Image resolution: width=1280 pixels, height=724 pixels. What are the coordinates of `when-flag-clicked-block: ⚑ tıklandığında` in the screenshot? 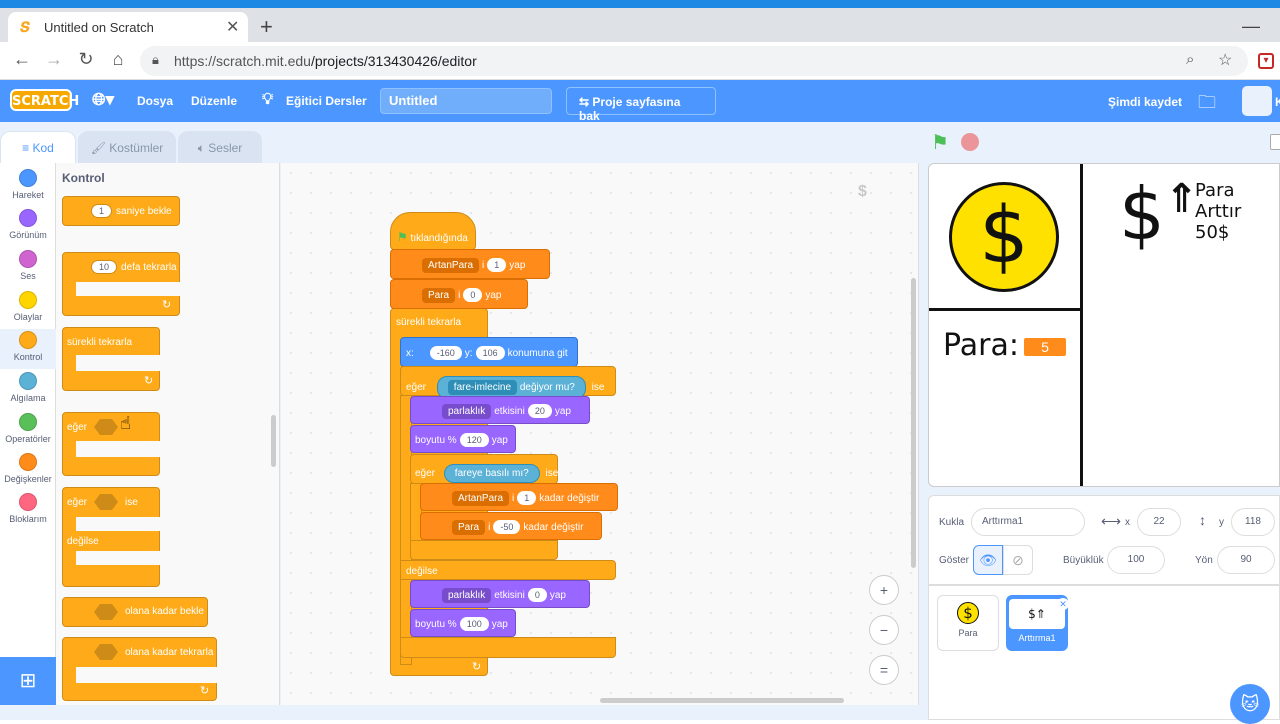 It's located at (433, 231).